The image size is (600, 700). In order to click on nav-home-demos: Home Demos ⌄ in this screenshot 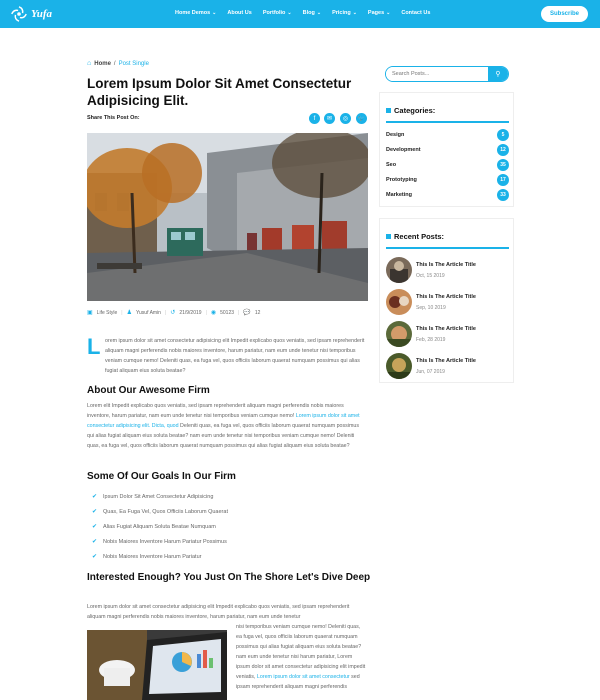, I will do `click(195, 13)`.